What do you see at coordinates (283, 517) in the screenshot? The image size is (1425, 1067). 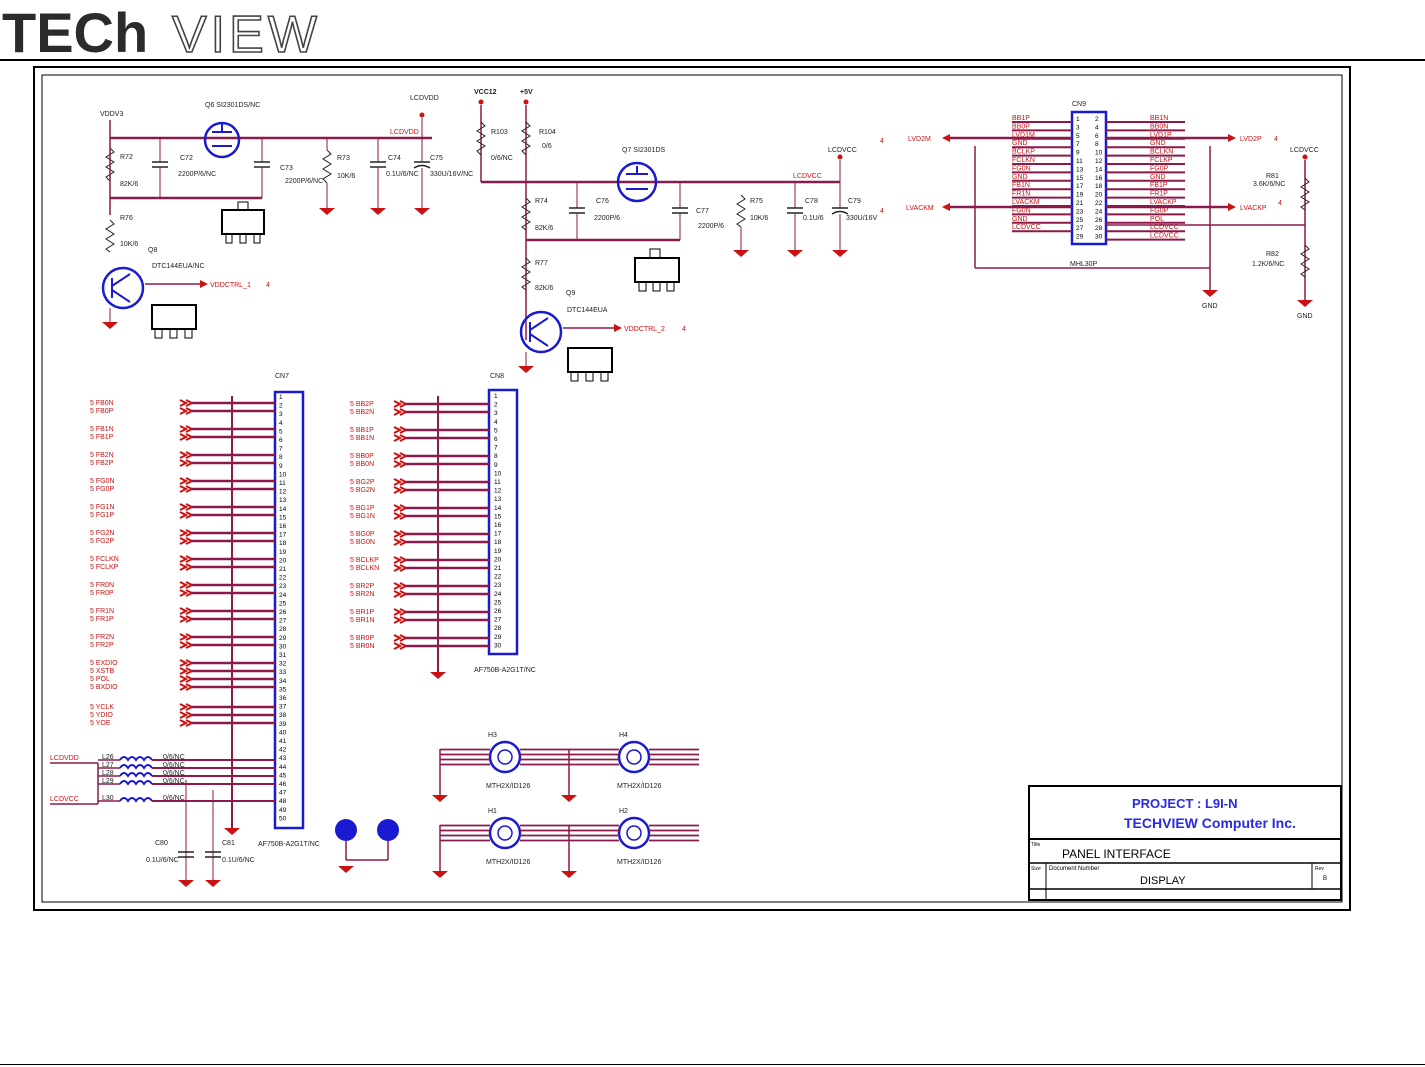 I see `cn7-pin-number: 15` at bounding box center [283, 517].